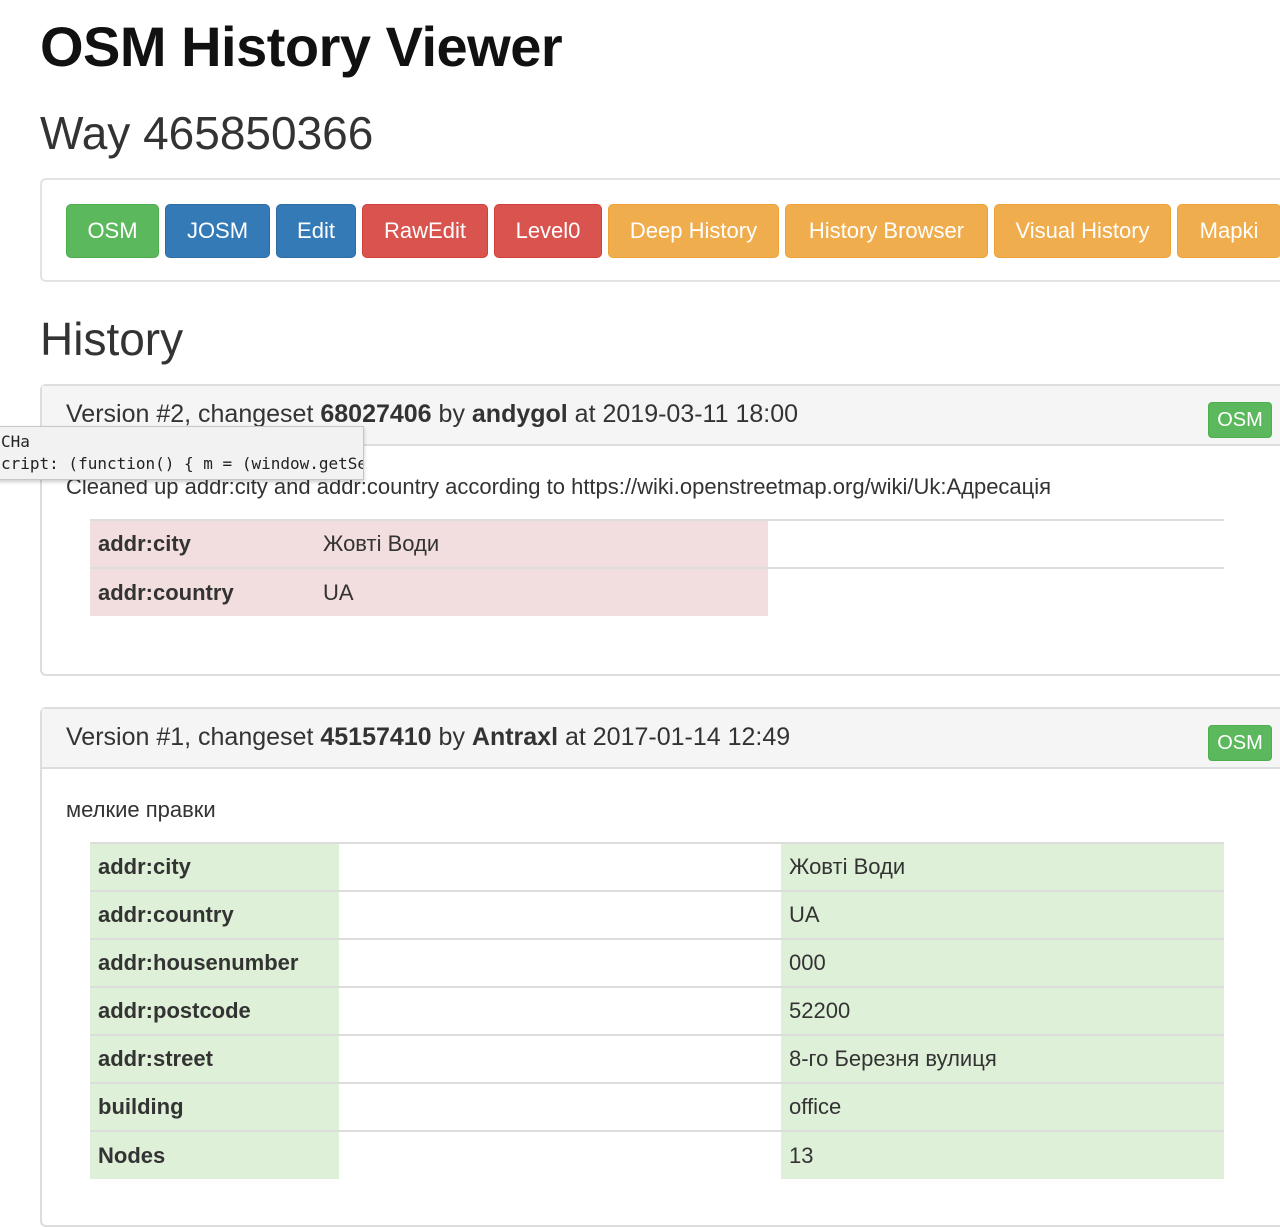  What do you see at coordinates (193, 414) in the screenshot?
I see `version-label: Version #2, changeset` at bounding box center [193, 414].